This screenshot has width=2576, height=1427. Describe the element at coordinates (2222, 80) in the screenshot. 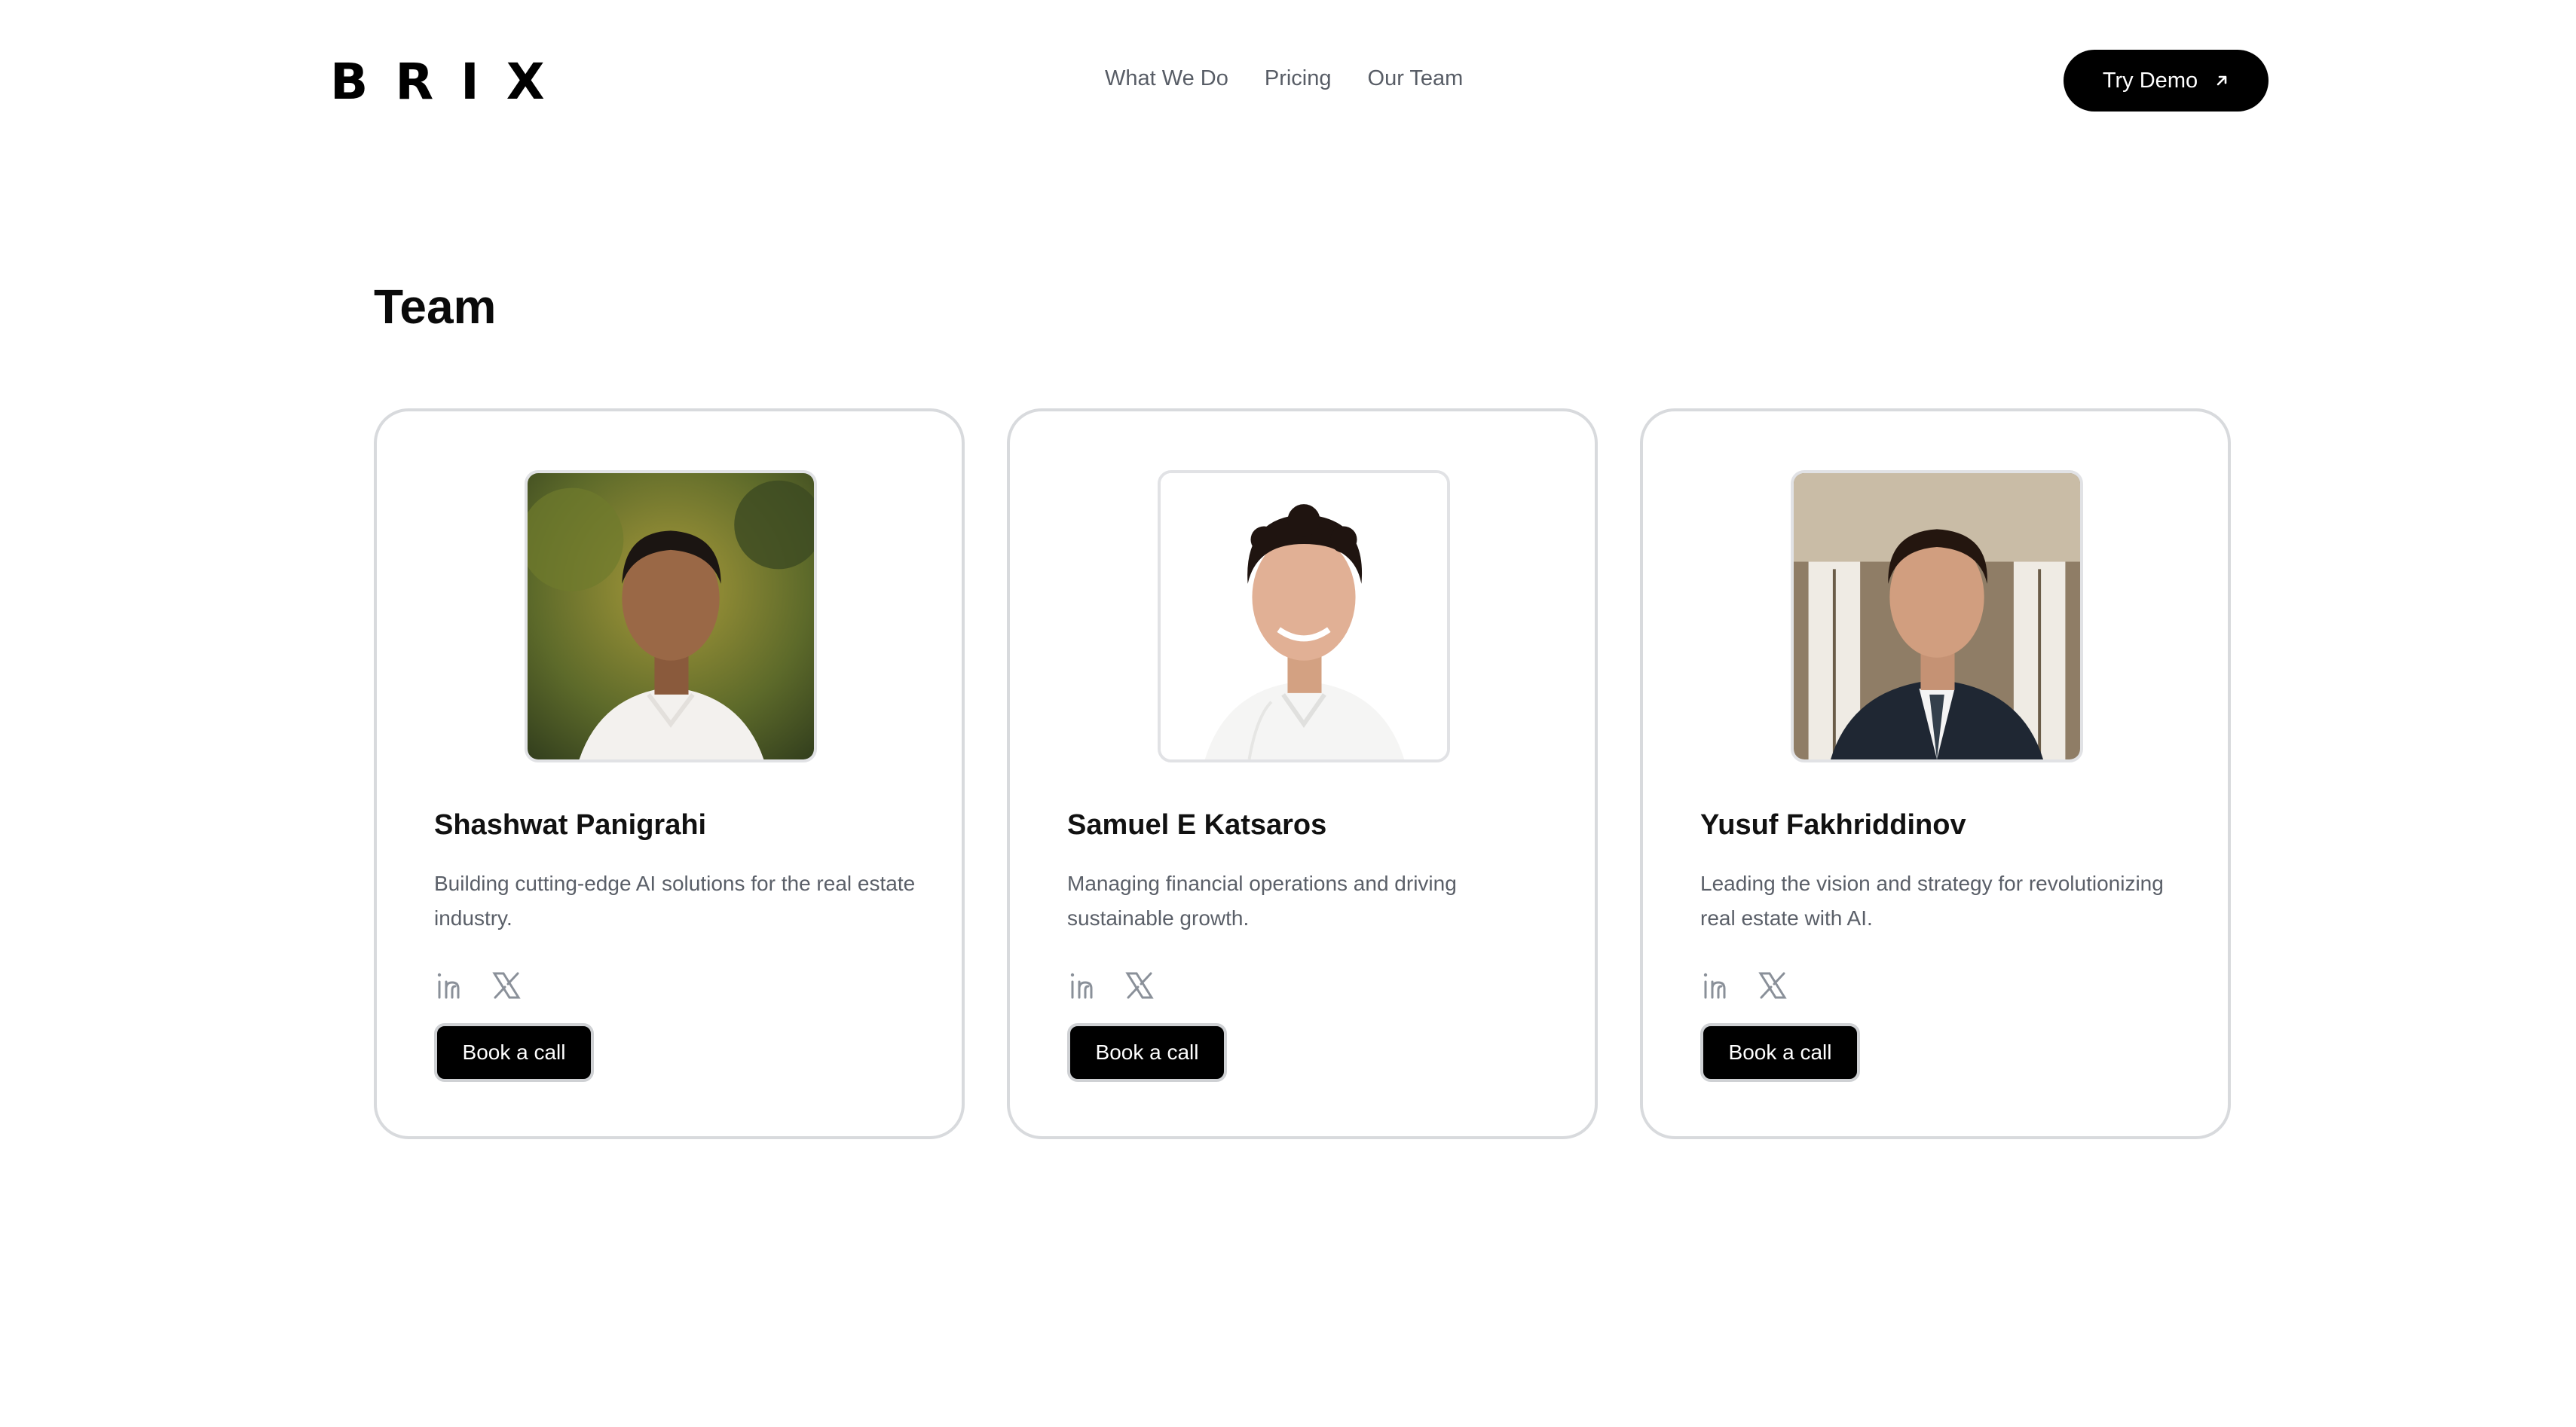

I see `arrow-up-right-icon` at that location.